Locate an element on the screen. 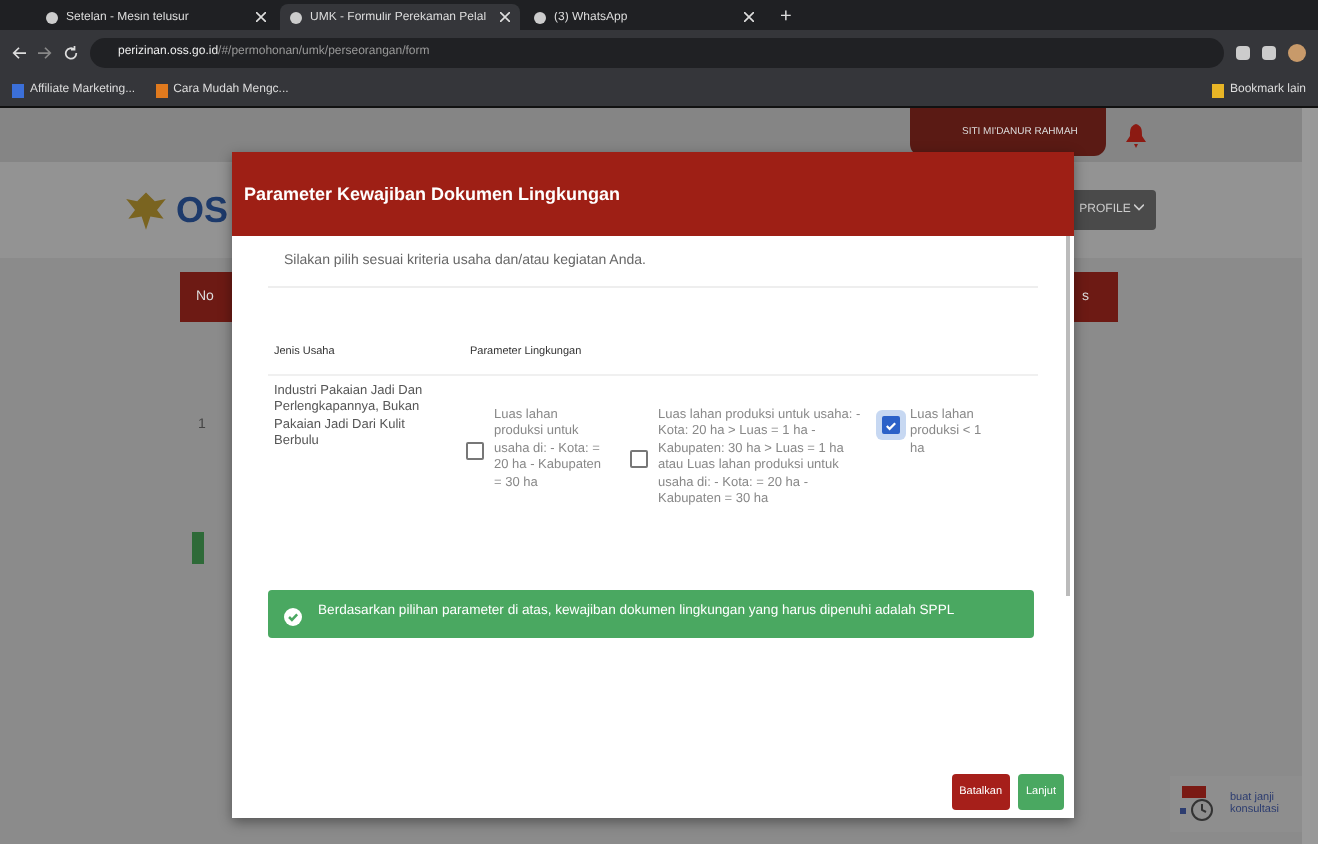 This screenshot has height=844, width=1318. check-circle-icon is located at coordinates (293, 616).